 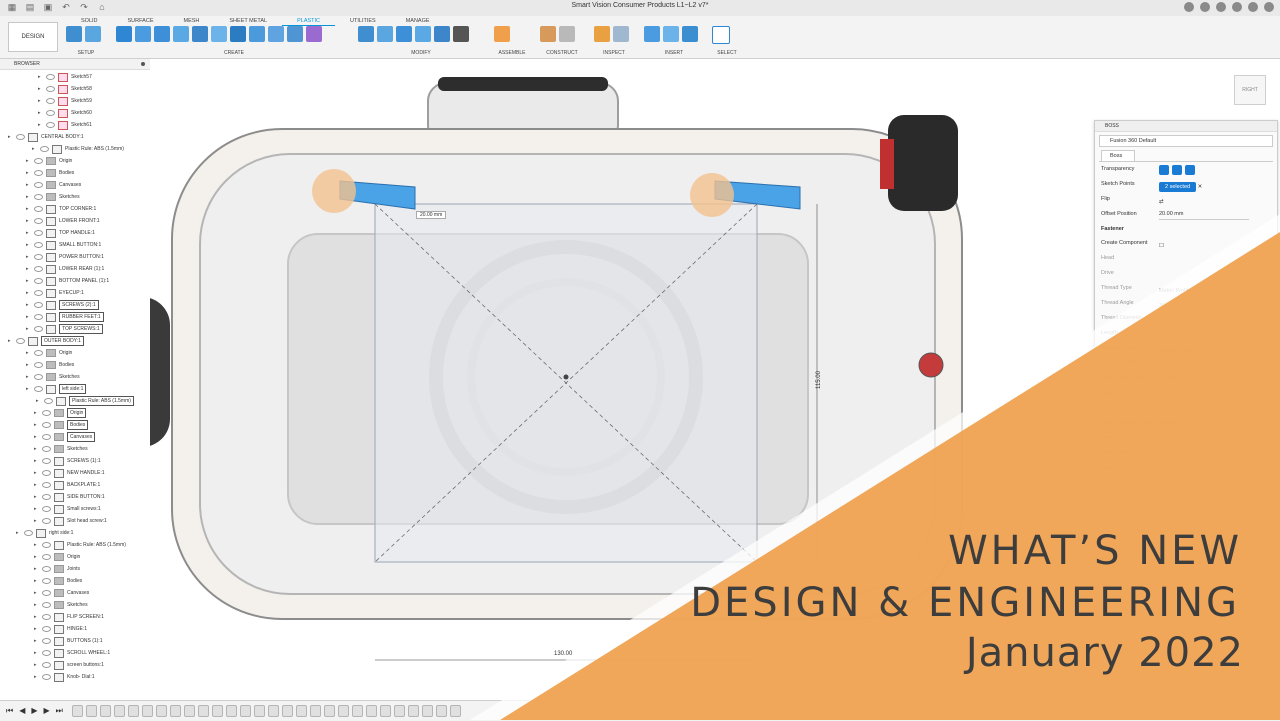 I want to click on combine-icon, so click(x=442, y=34).